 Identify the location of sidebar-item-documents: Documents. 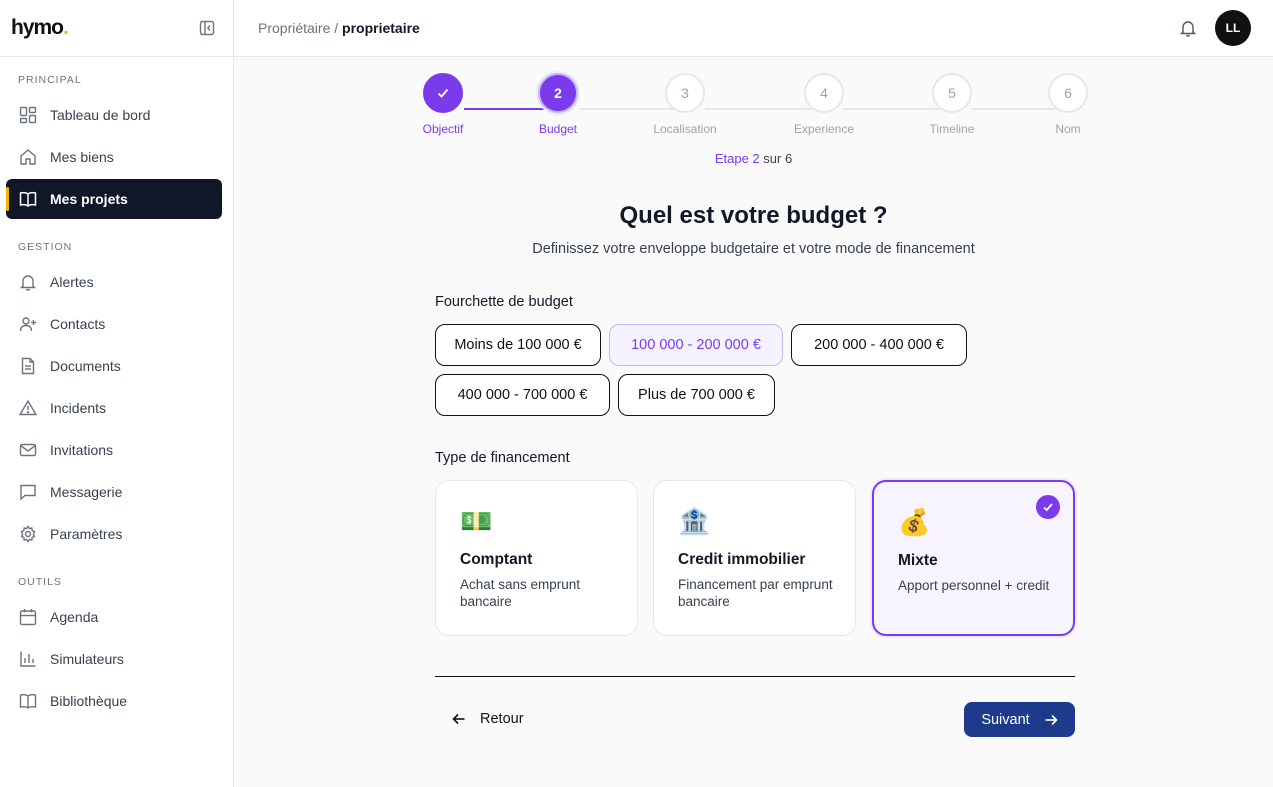
(114, 366).